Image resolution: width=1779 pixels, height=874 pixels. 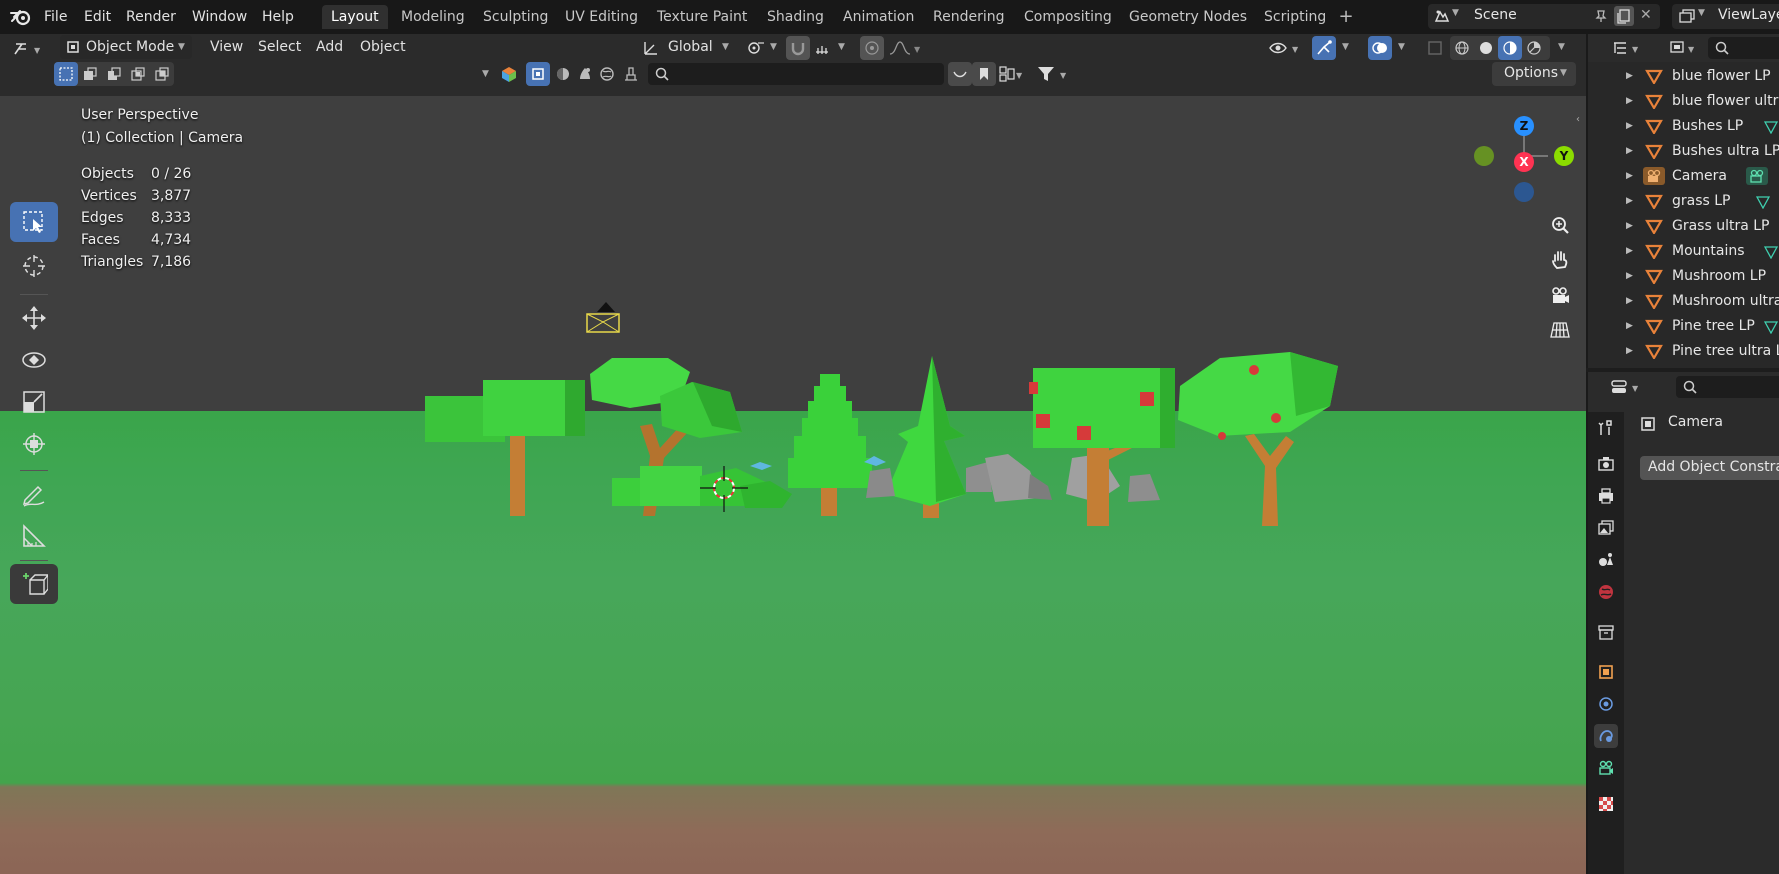 I want to click on overlays-toggle, so click(x=1380, y=48).